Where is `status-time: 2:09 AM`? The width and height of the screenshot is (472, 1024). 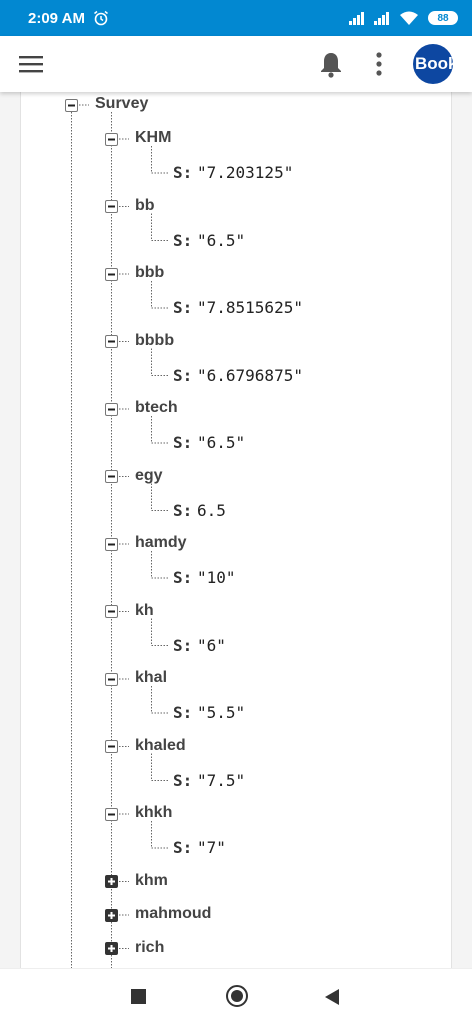 status-time: 2:09 AM is located at coordinates (56, 18).